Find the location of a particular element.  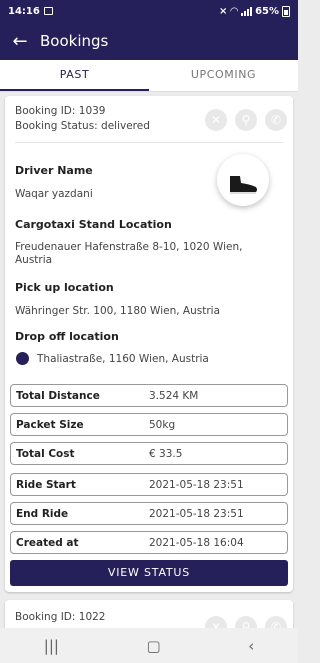

detail-value: 2021-05-18 16:04 is located at coordinates (196, 542).